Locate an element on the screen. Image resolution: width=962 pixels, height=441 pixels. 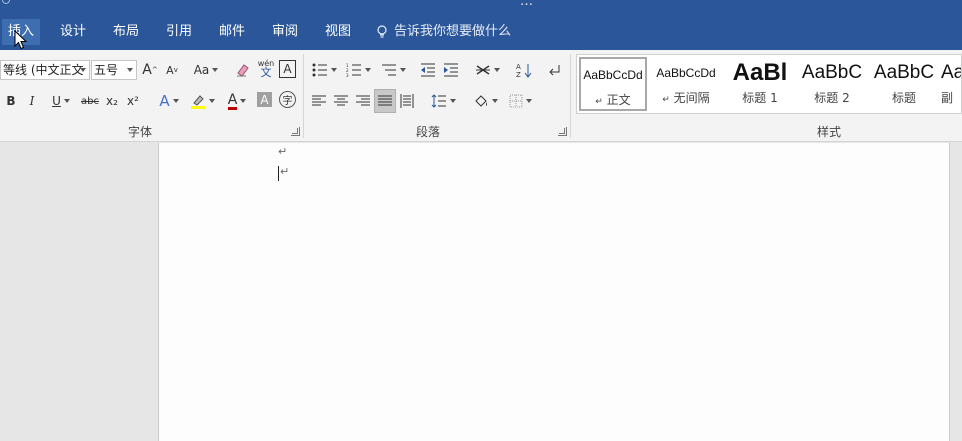
tab-design: 设计 is located at coordinates (73, 32).